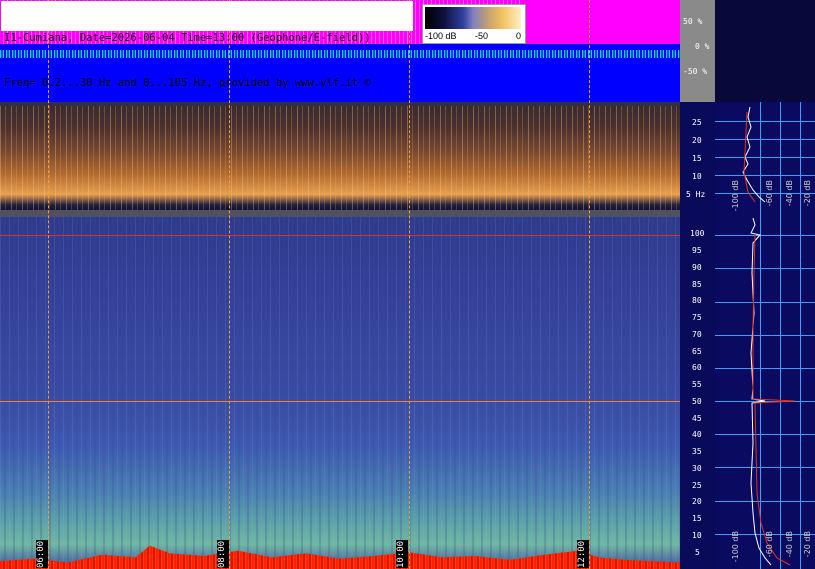  What do you see at coordinates (697, 485) in the screenshot?
I see `high-freq-tick: 25` at bounding box center [697, 485].